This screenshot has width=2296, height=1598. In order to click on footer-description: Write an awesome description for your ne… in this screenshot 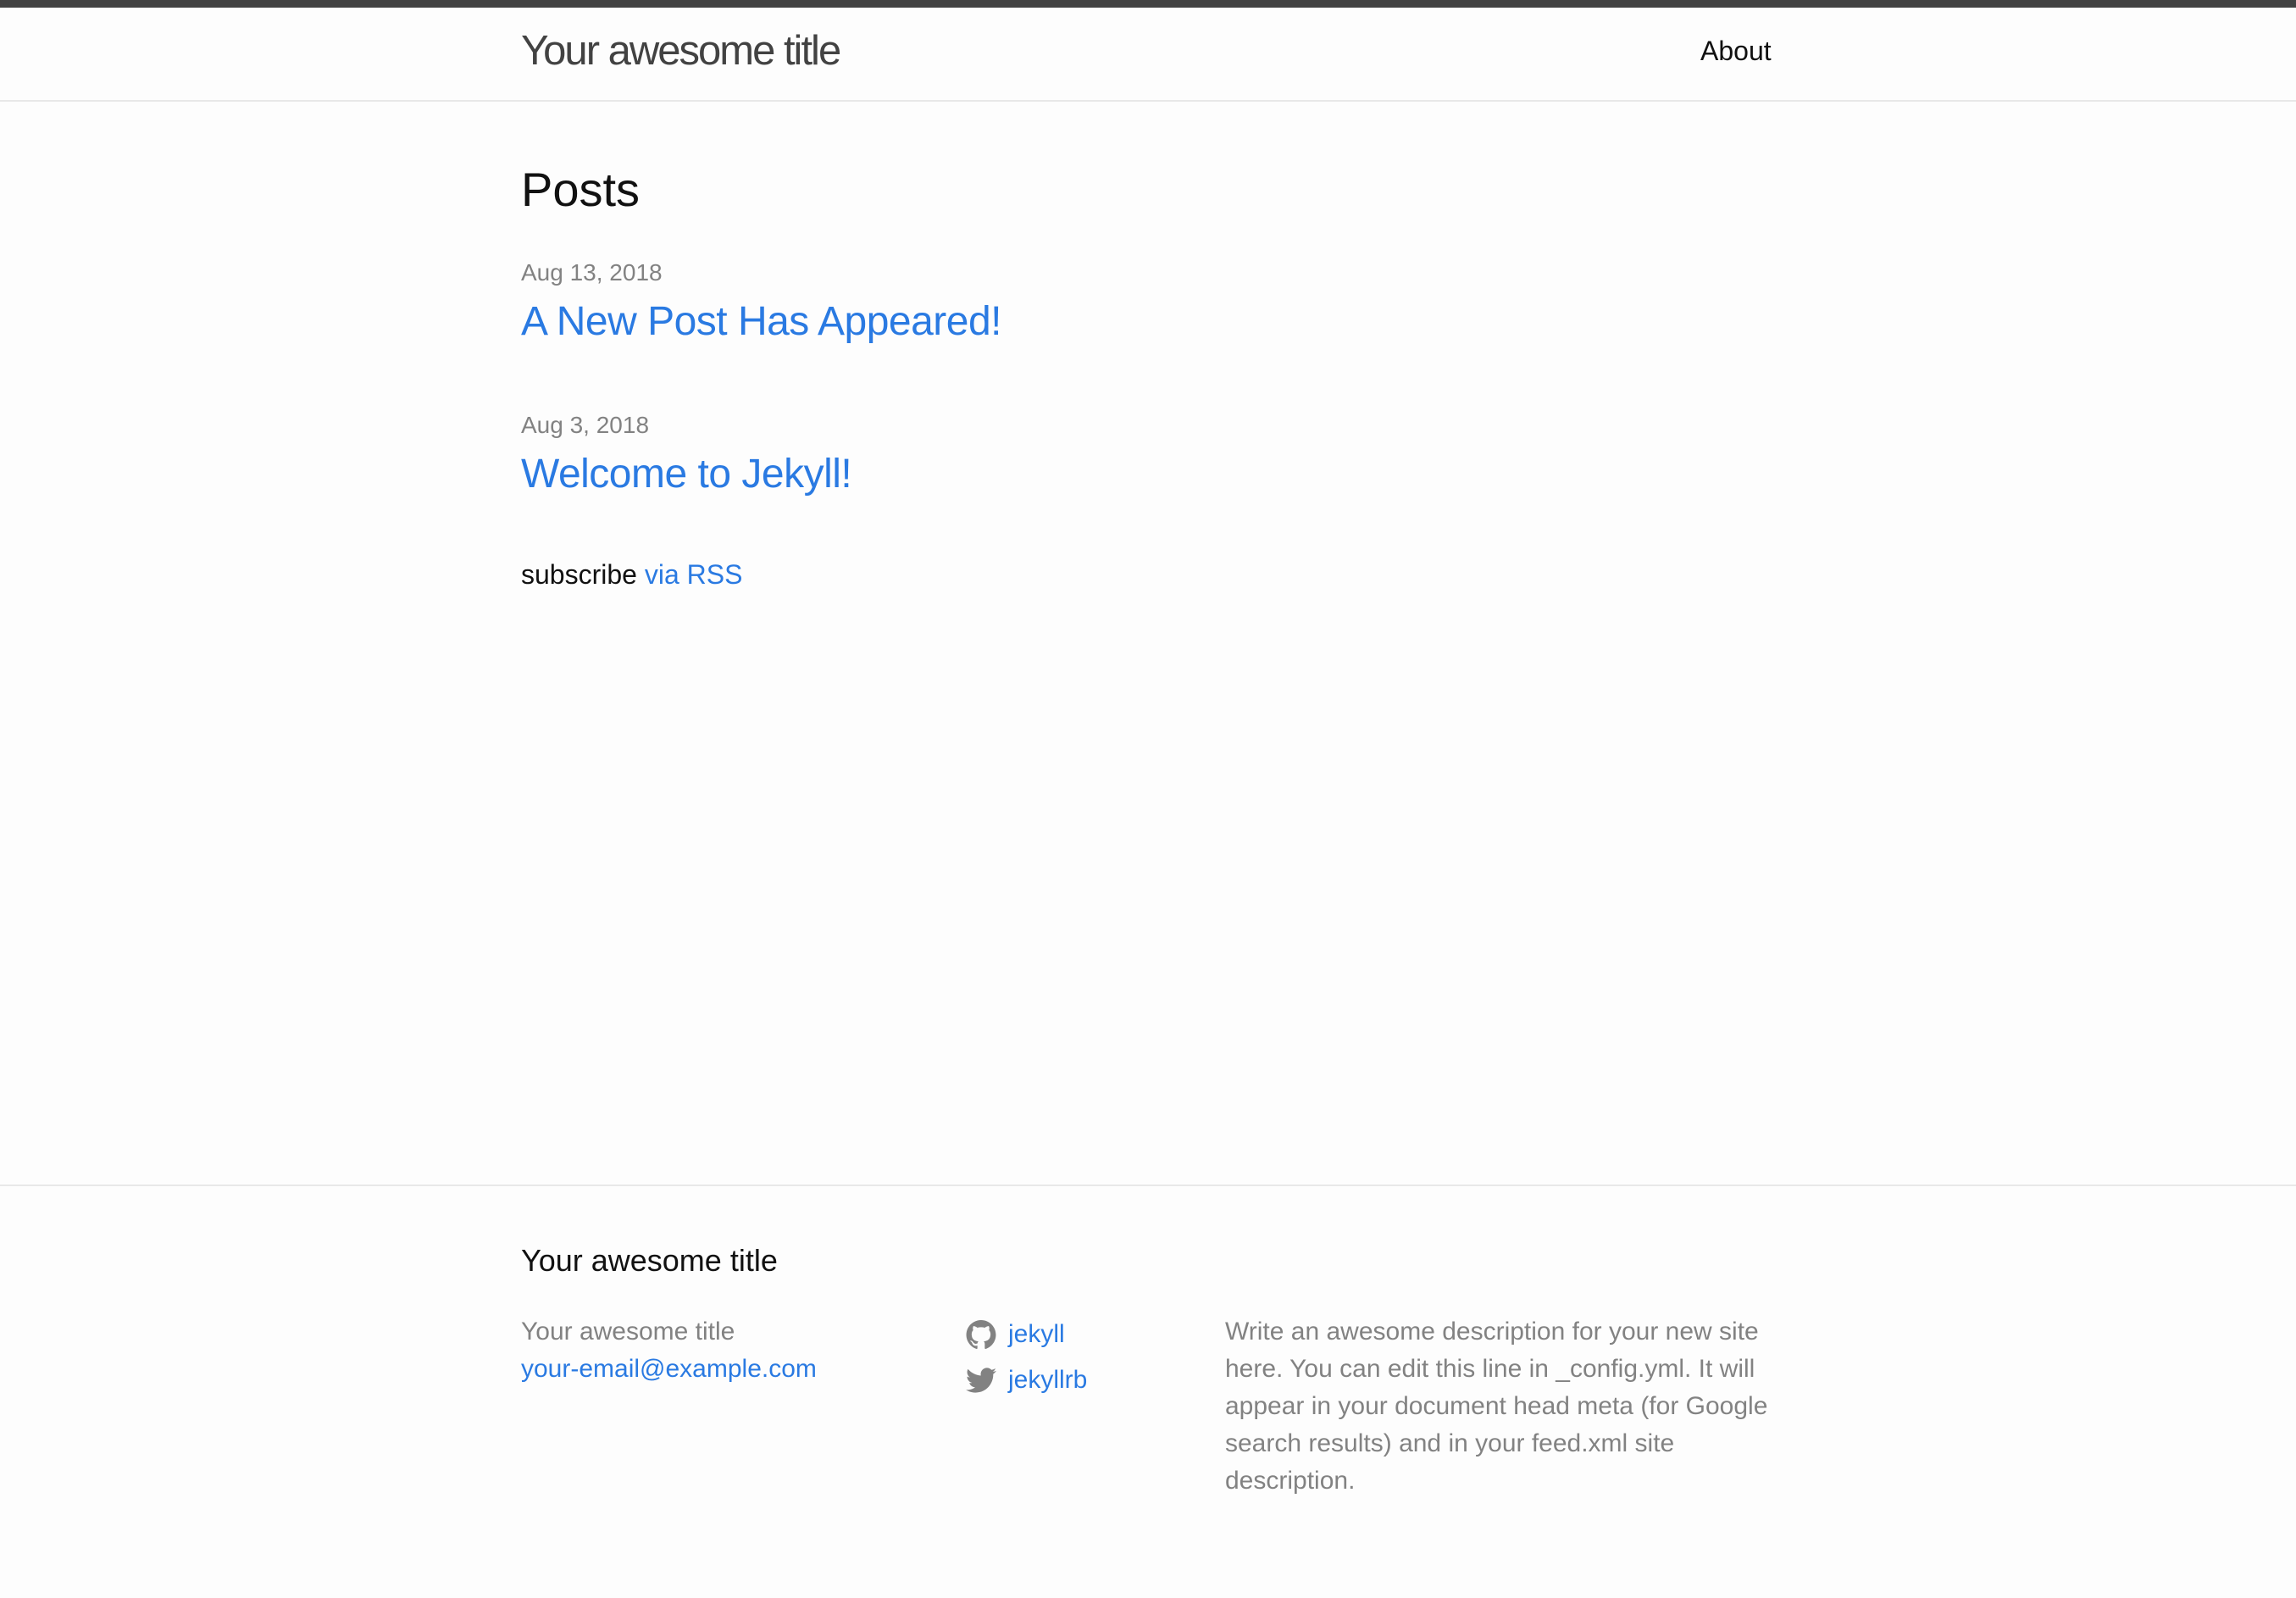, I will do `click(1496, 1406)`.